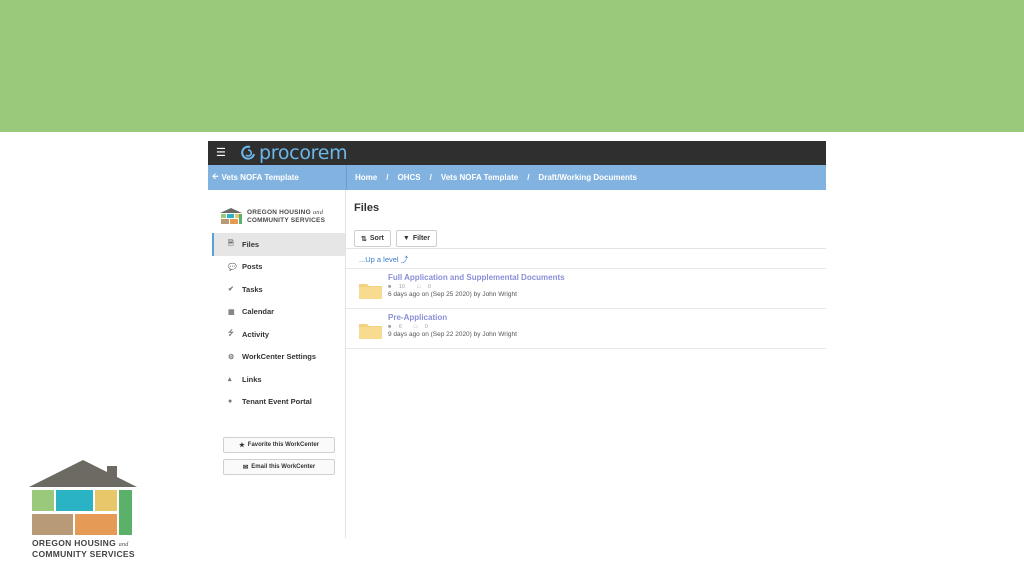  What do you see at coordinates (400, 326) in the screenshot?
I see `file-count: 6` at bounding box center [400, 326].